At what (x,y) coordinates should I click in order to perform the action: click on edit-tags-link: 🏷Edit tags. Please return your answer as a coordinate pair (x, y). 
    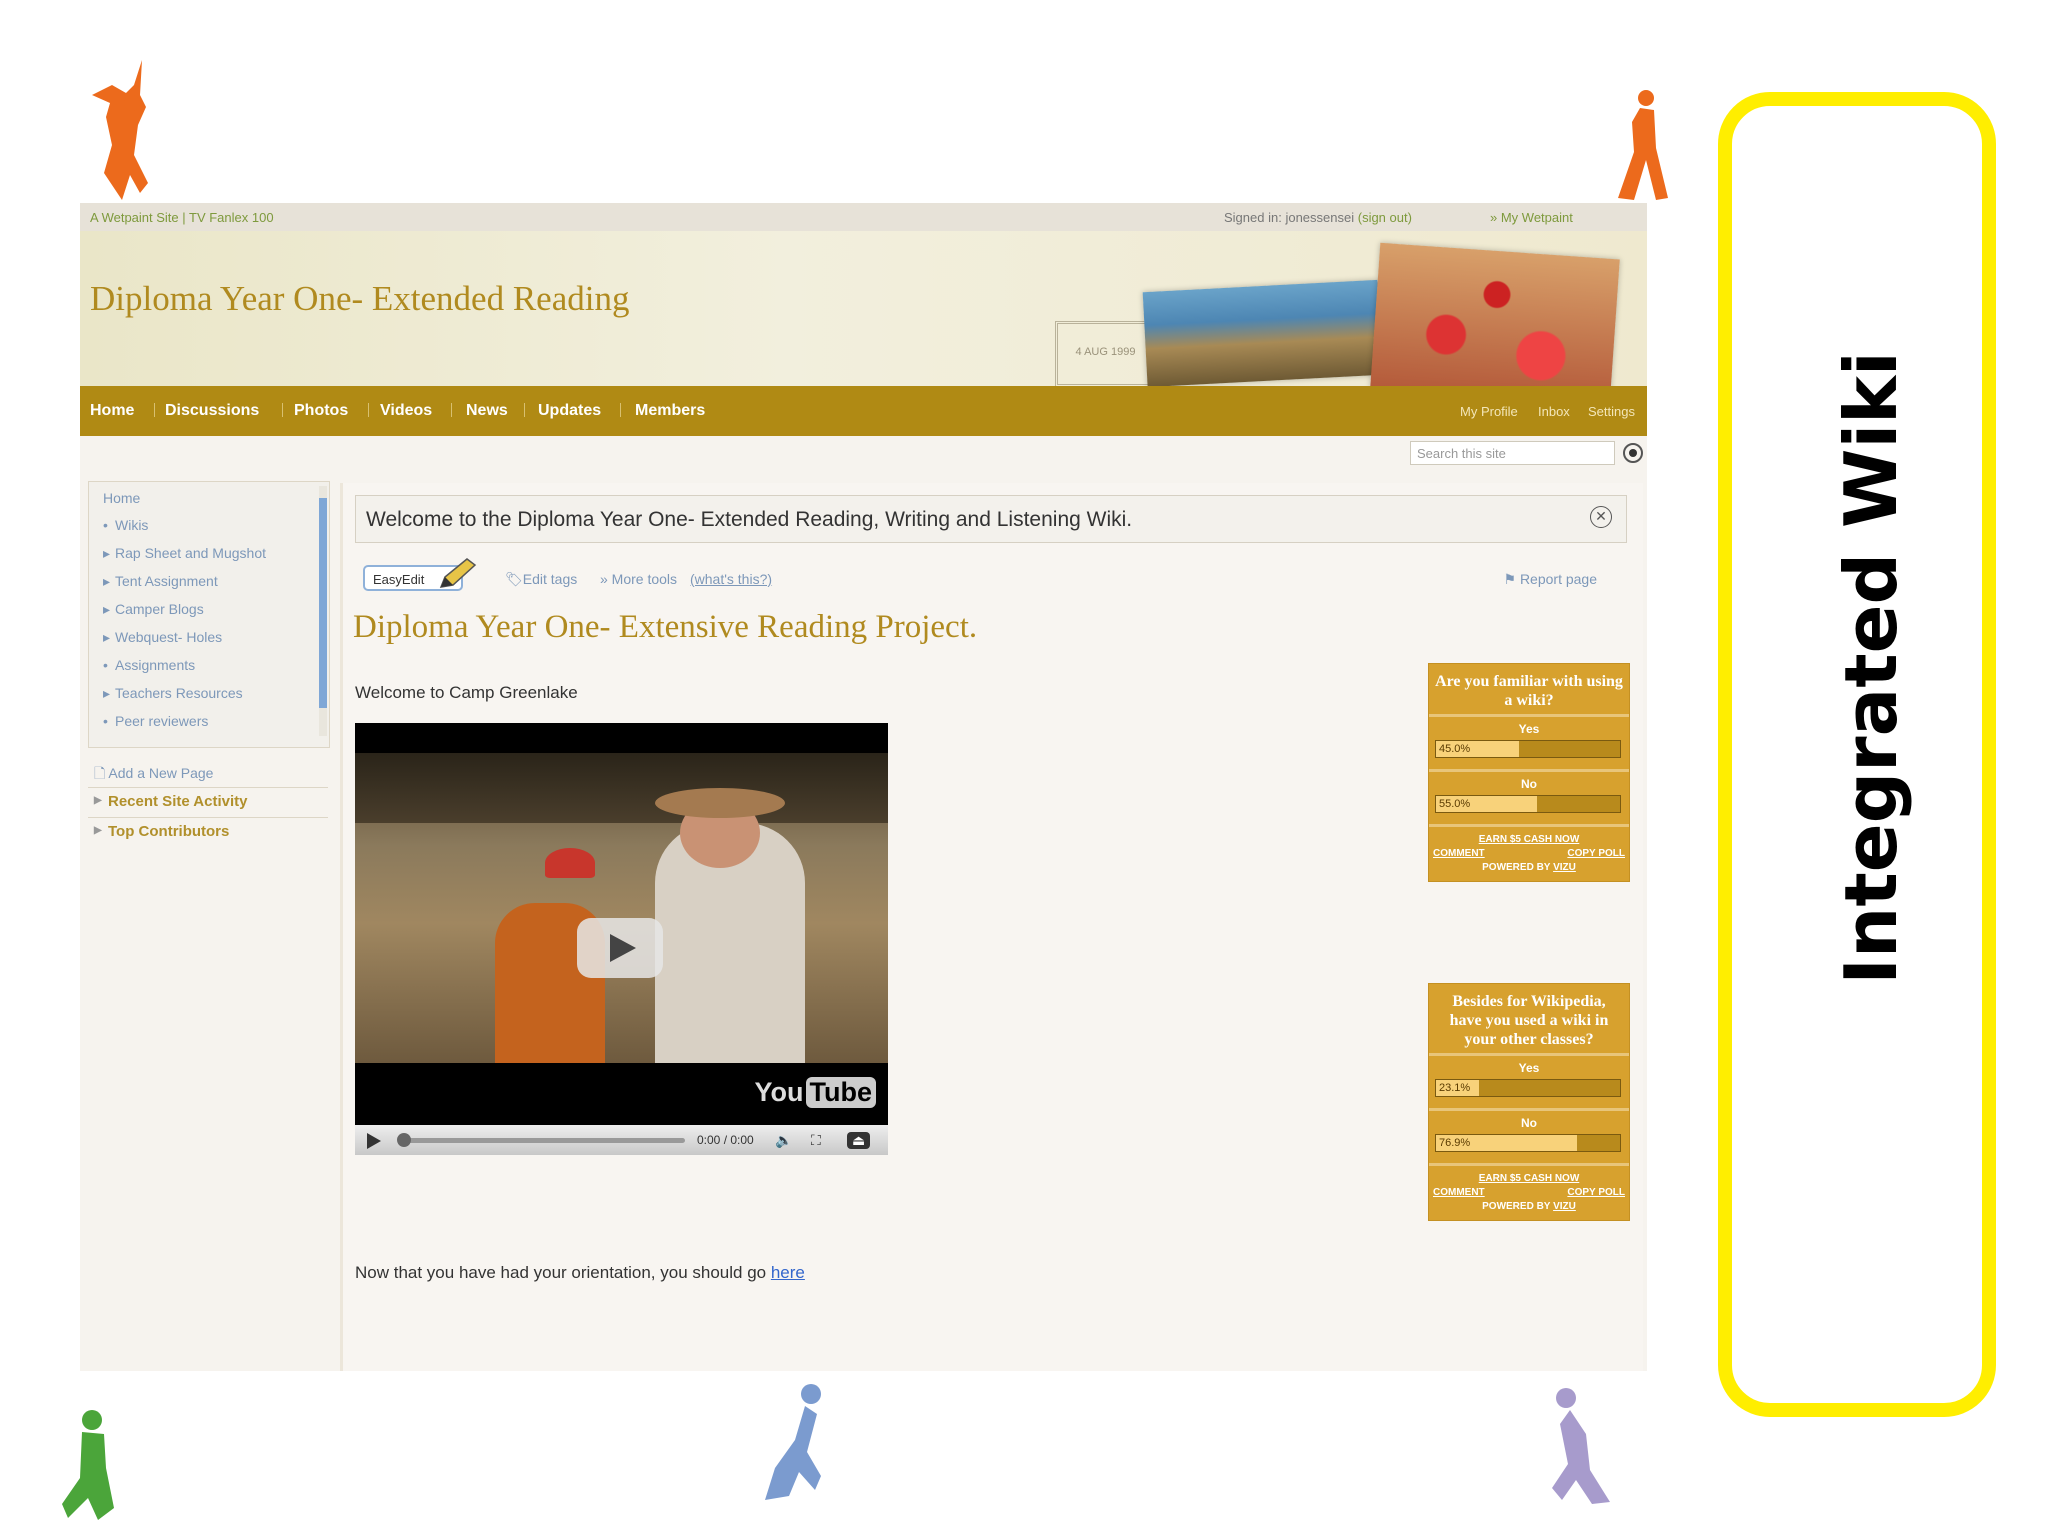
    Looking at the image, I should click on (541, 579).